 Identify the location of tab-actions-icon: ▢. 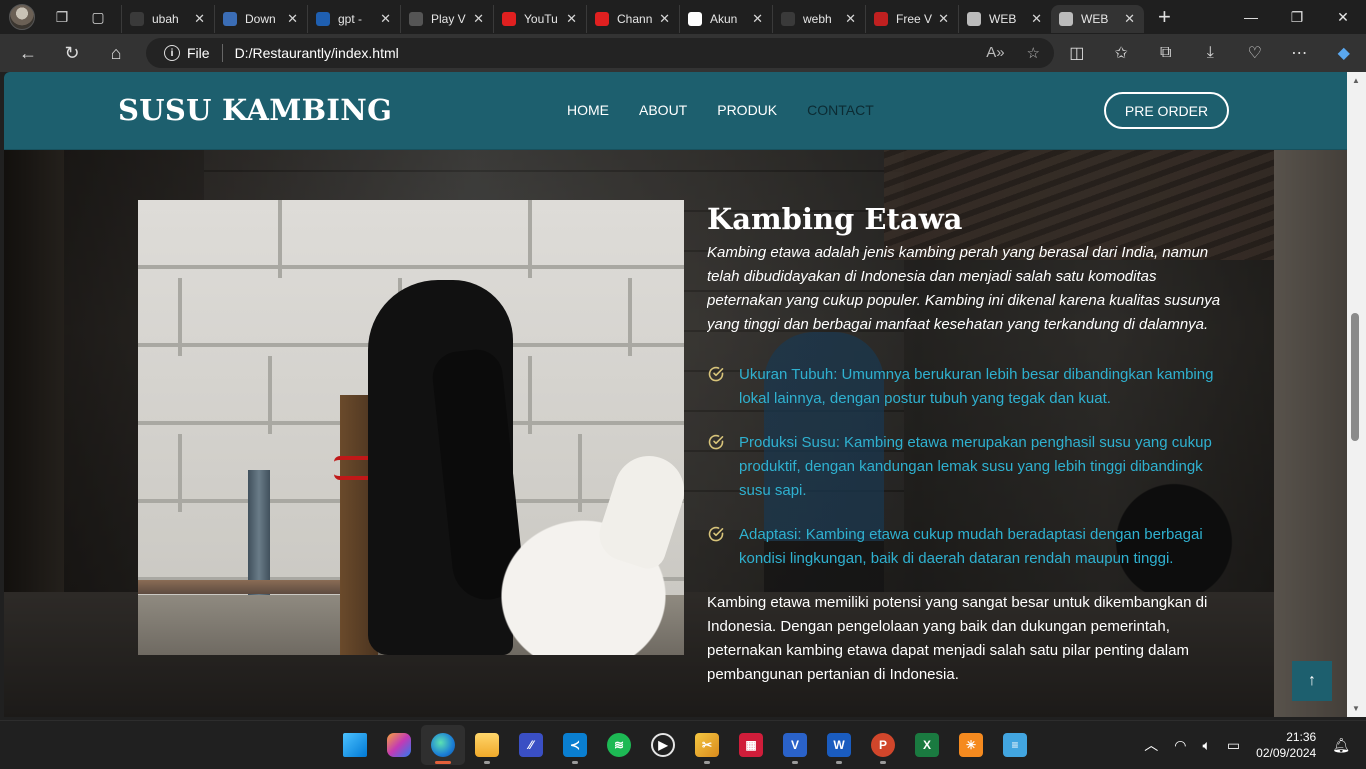
(98, 17).